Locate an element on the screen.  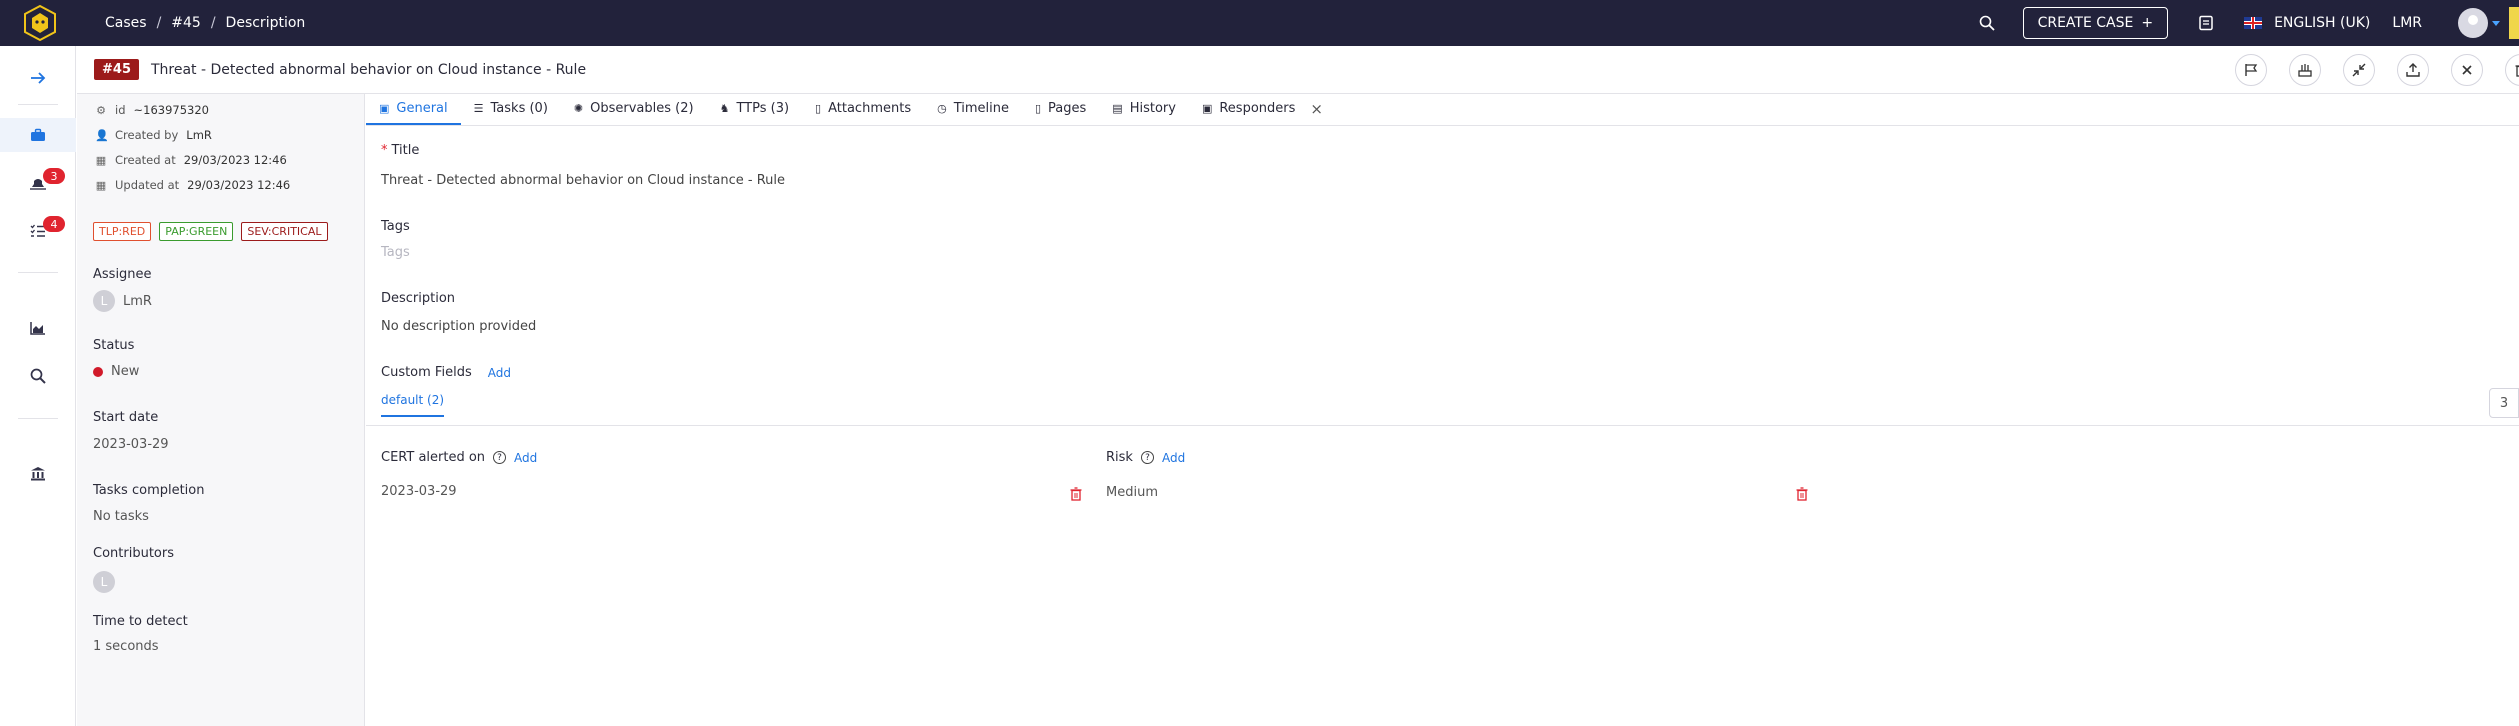
tab-label: Observables (2) is located at coordinates (642, 108).